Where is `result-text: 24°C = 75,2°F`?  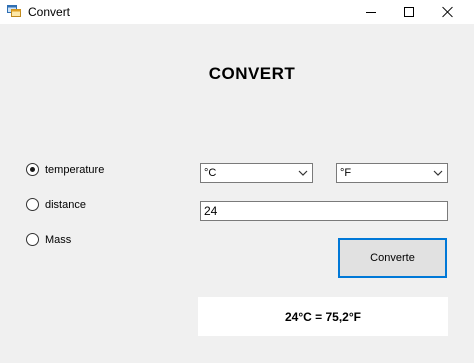
result-text: 24°C = 75,2°F is located at coordinates (323, 316).